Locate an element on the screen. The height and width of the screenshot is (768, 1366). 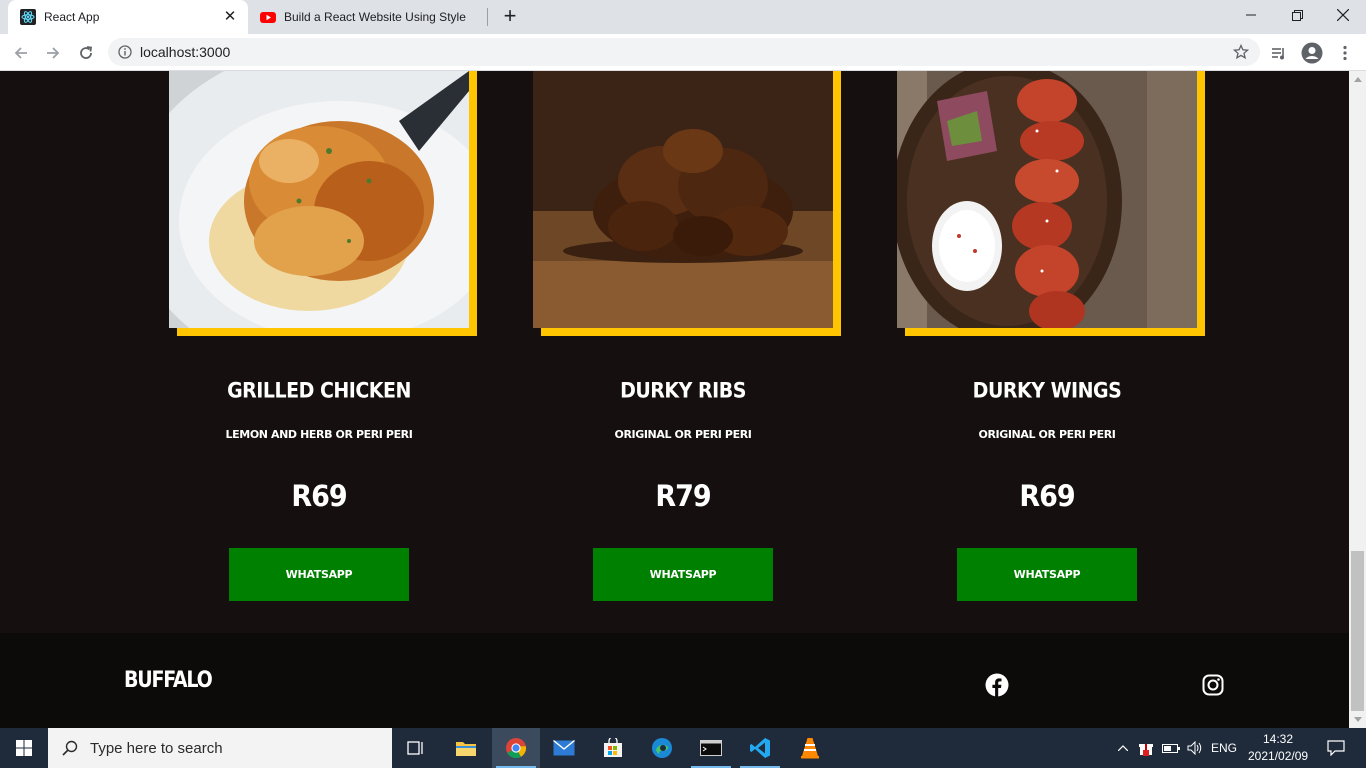
mail-icon is located at coordinates (564, 748).